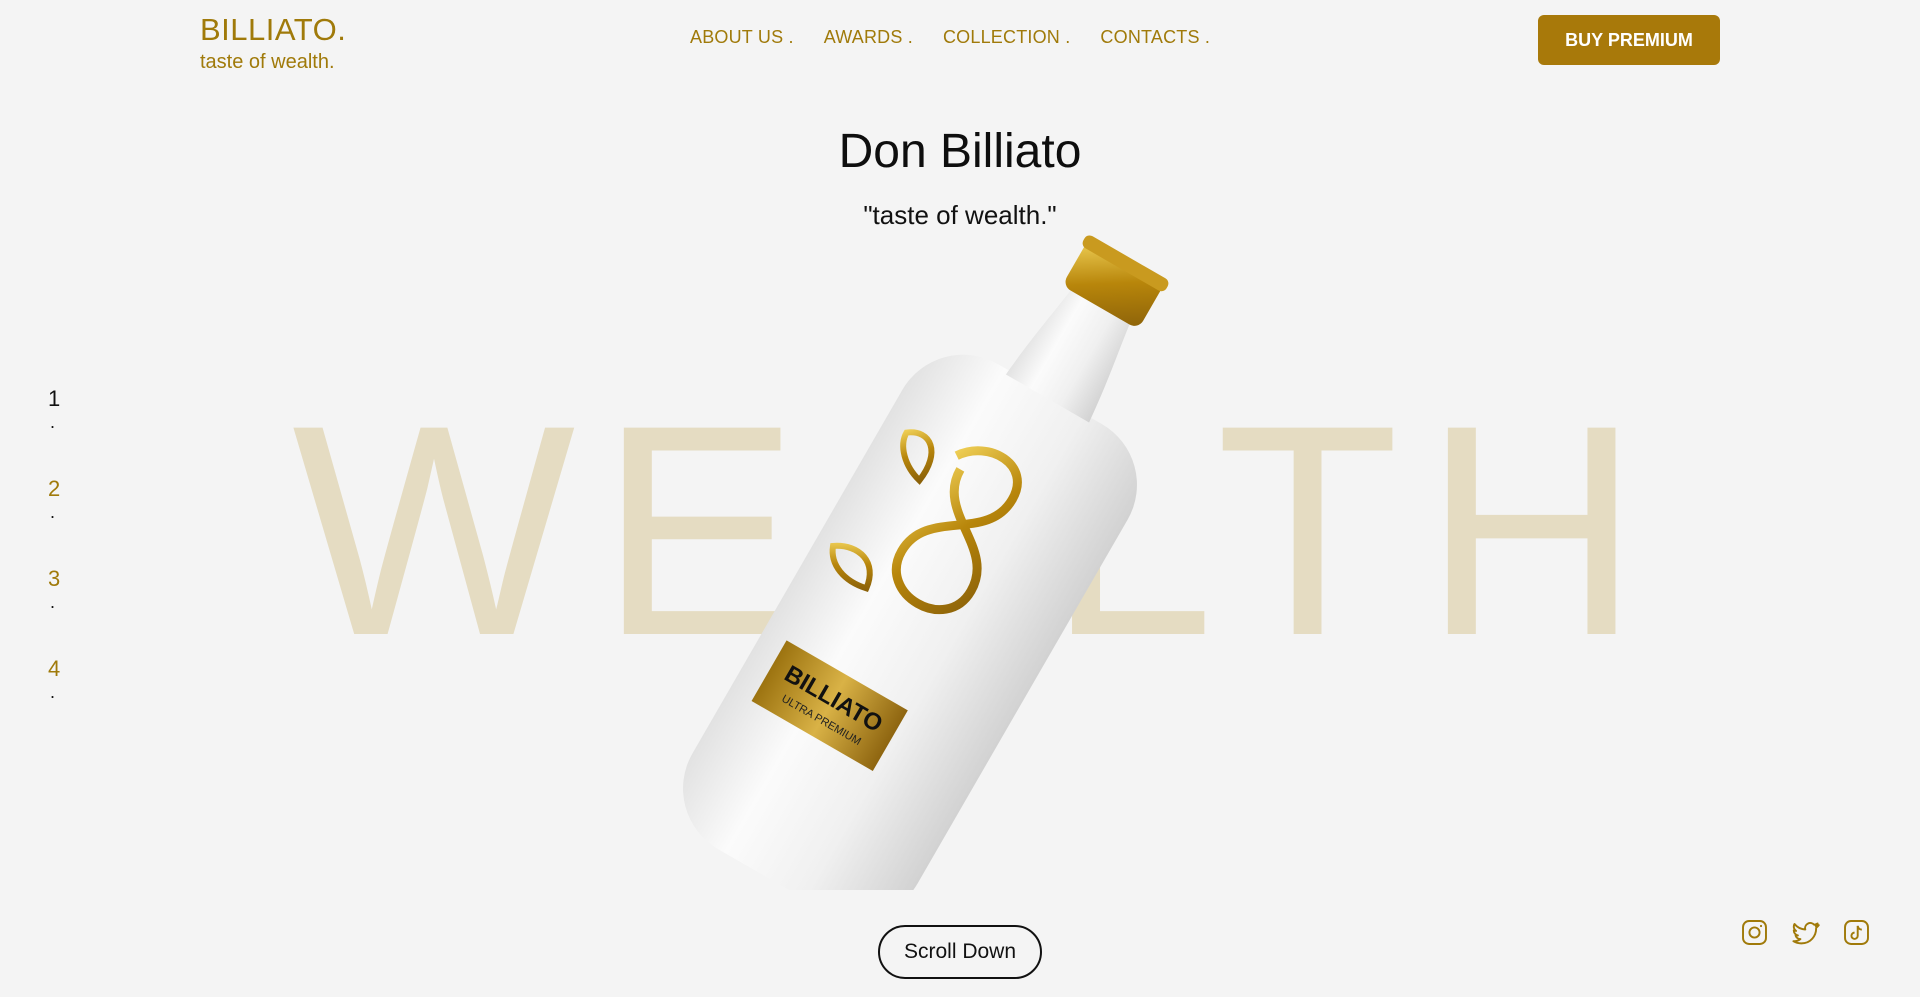 This screenshot has height=997, width=1920. Describe the element at coordinates (1155, 37) in the screenshot. I see `nav-contacts: CONTACTS .` at that location.